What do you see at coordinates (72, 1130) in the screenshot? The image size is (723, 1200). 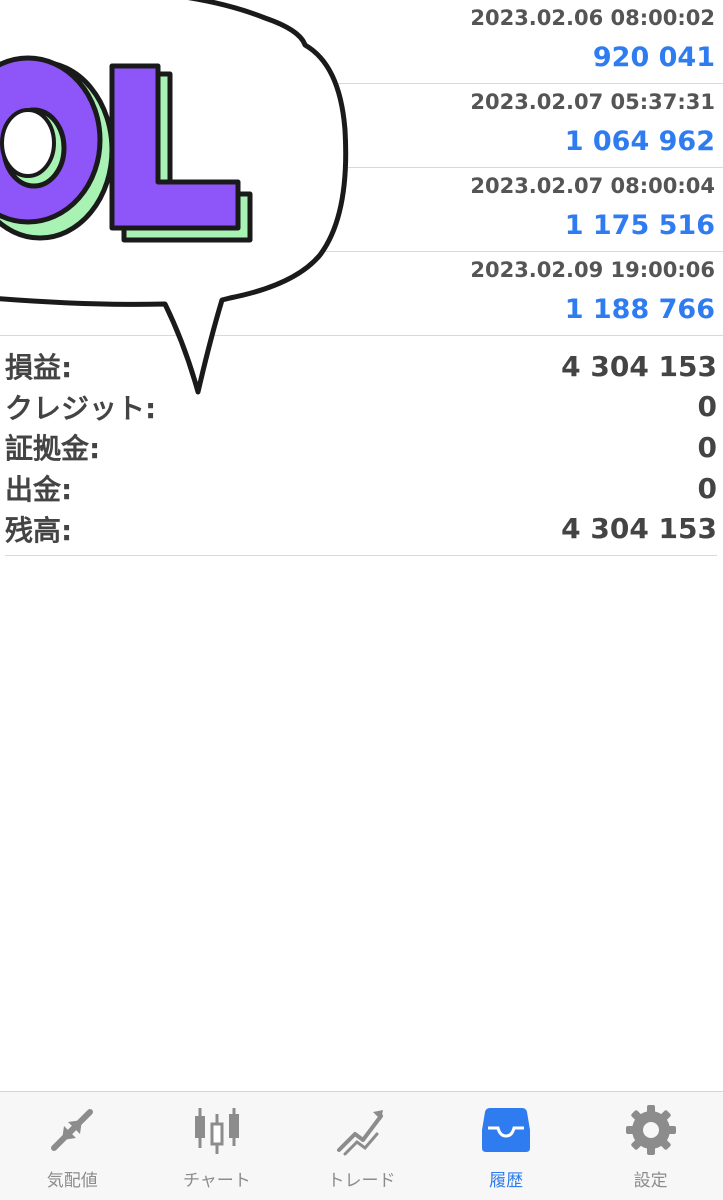 I see `quotes-arrows-icon` at bounding box center [72, 1130].